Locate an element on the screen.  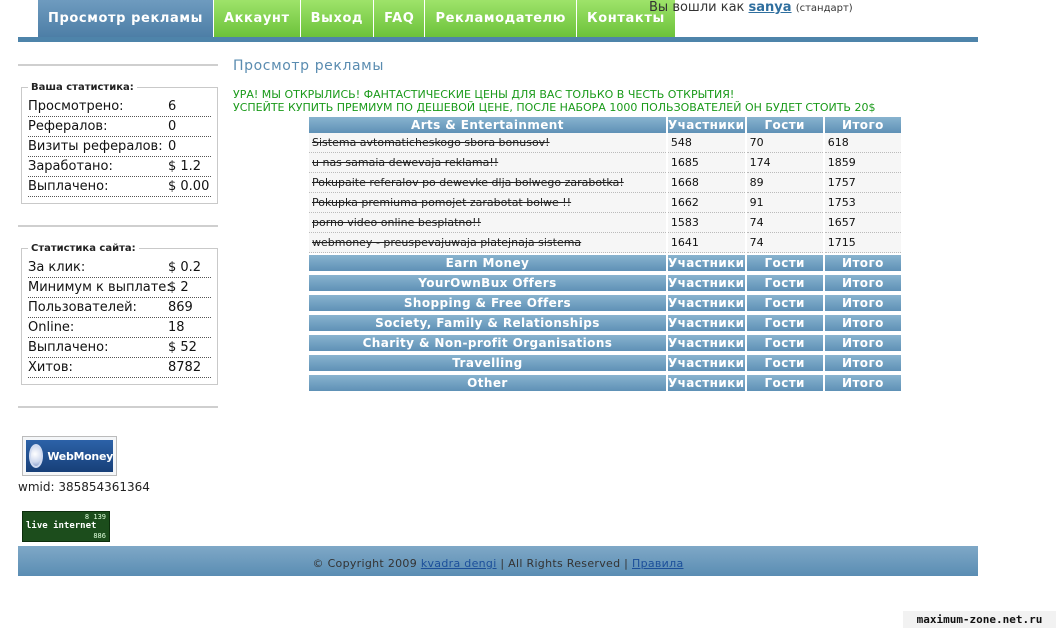
ad-link: u nas samaia dewevaja reklama!! is located at coordinates (487, 163).